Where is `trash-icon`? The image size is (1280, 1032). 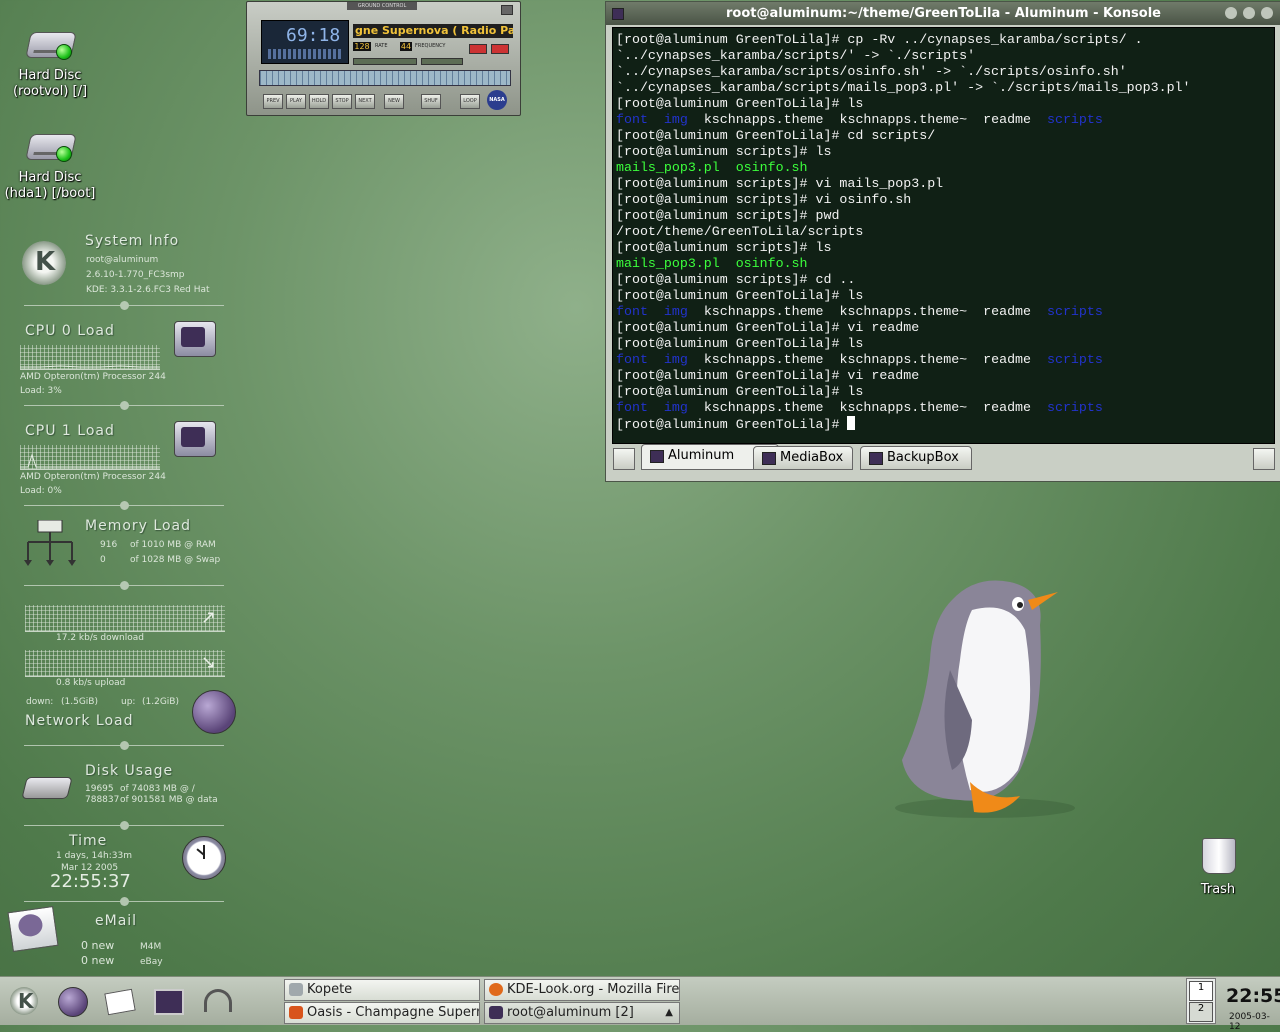 trash-icon is located at coordinates (1218, 856).